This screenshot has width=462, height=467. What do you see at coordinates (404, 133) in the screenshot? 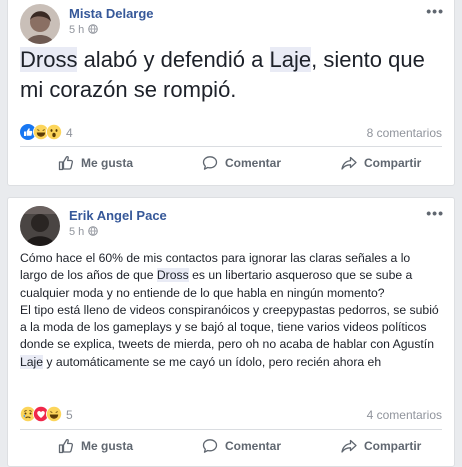
I see `comments-count-link: 8 comentarios` at bounding box center [404, 133].